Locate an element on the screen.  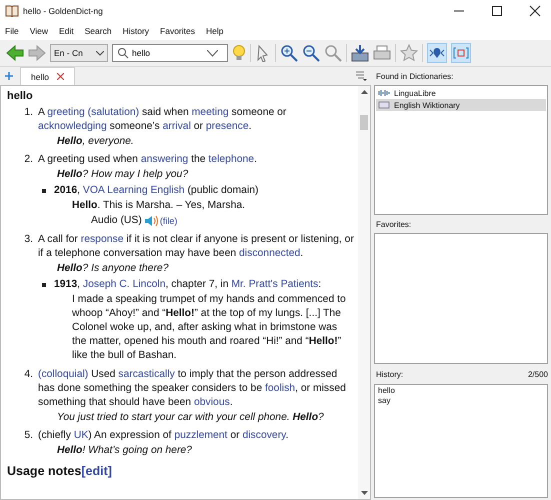
link: puzzlement is located at coordinates (201, 435).